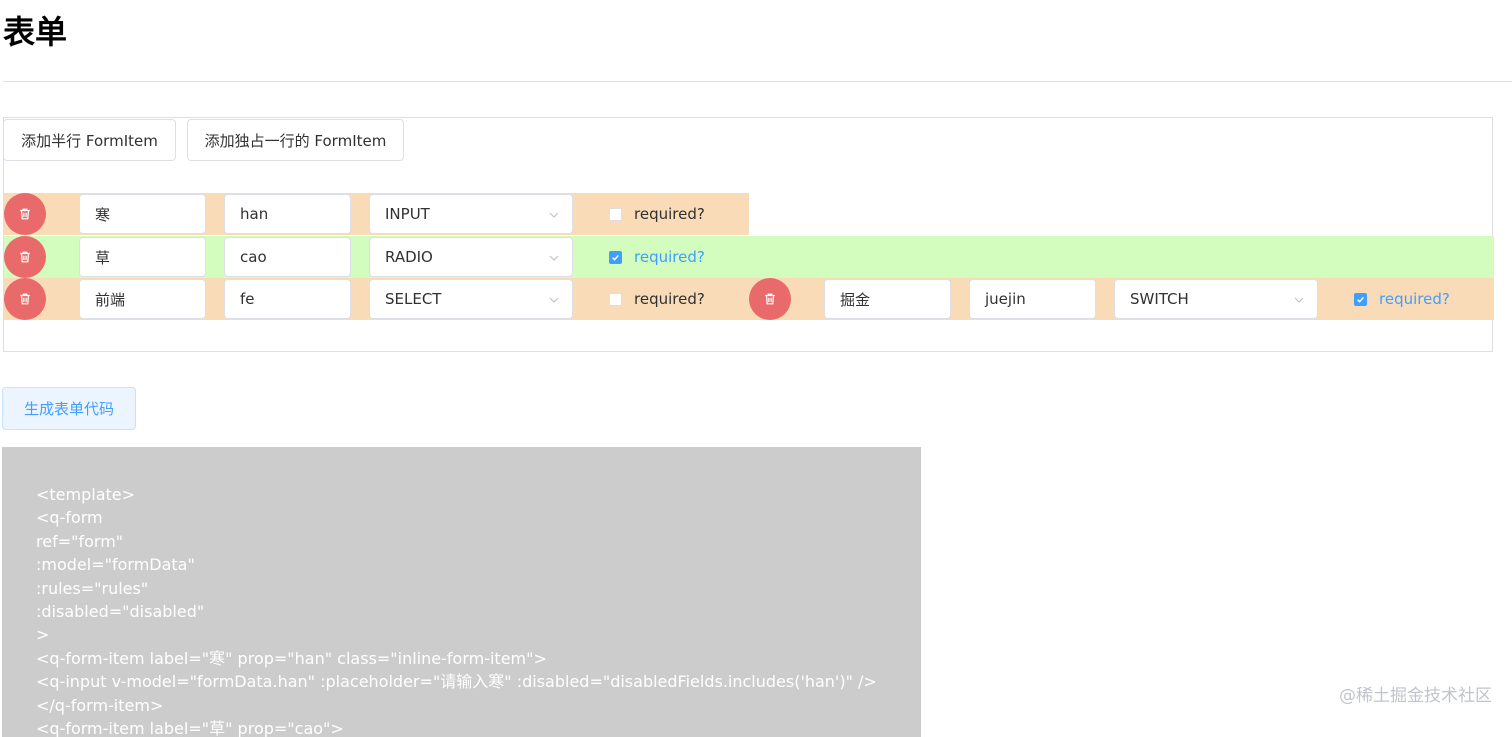 The height and width of the screenshot is (737, 1512). Describe the element at coordinates (115, 565) in the screenshot. I see `code-line: :model="formData"` at that location.